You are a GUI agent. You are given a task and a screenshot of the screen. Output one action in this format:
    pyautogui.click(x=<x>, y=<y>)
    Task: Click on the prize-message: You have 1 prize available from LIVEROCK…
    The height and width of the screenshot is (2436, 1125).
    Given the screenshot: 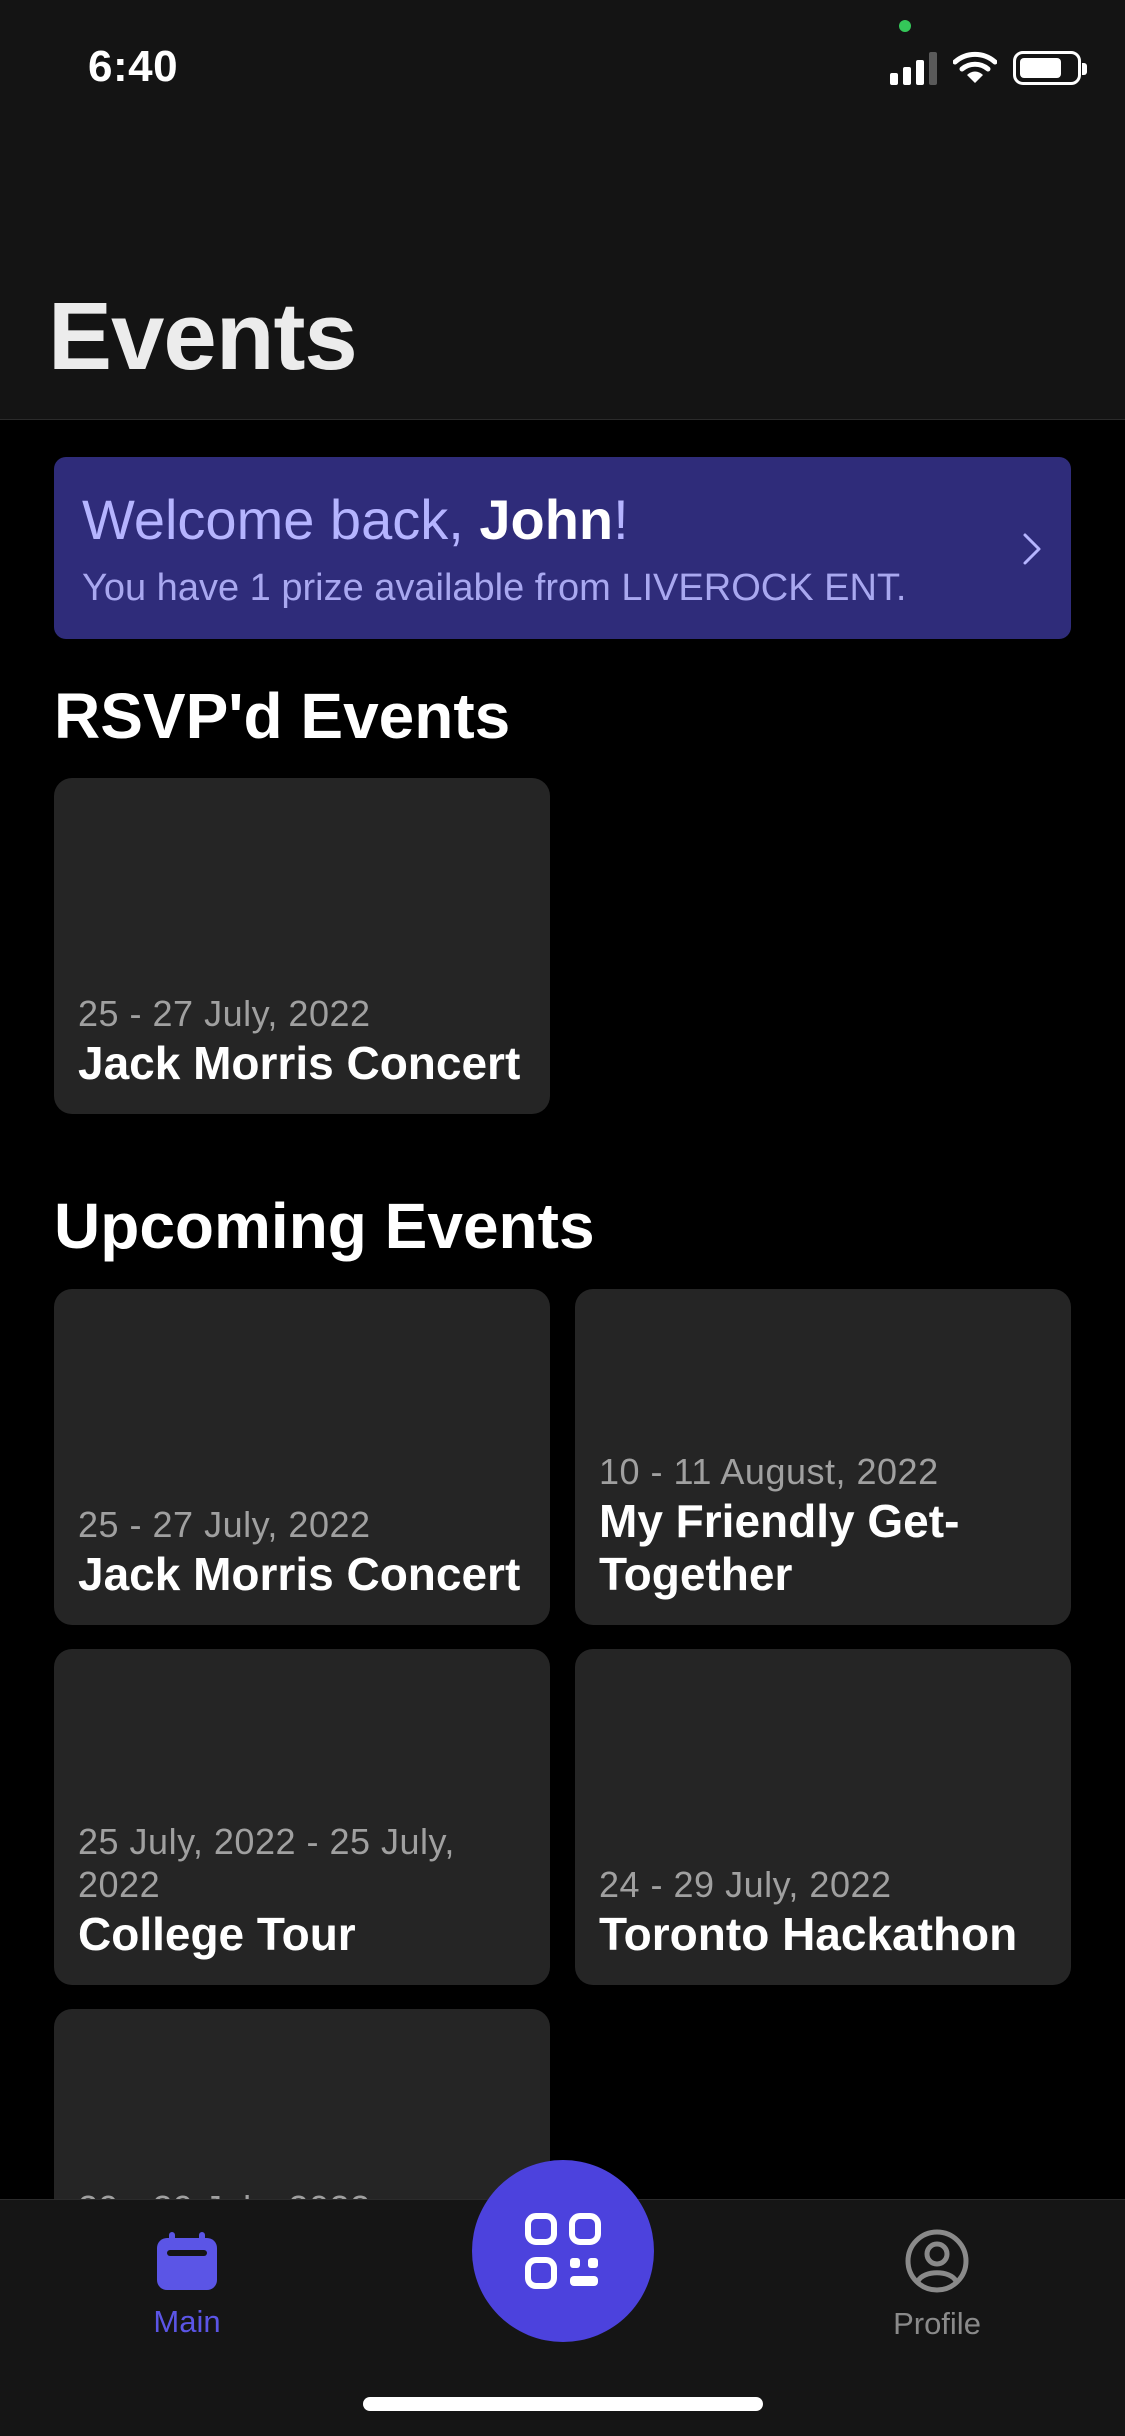 What is the action you would take?
    pyautogui.click(x=494, y=588)
    